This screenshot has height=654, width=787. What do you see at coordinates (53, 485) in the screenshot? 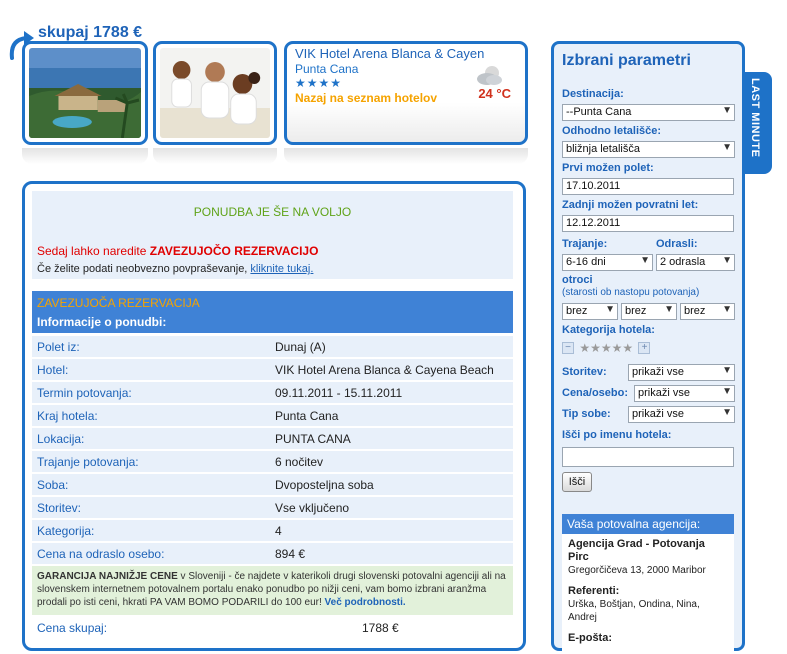
I see `detail-label: Soba:` at bounding box center [53, 485].